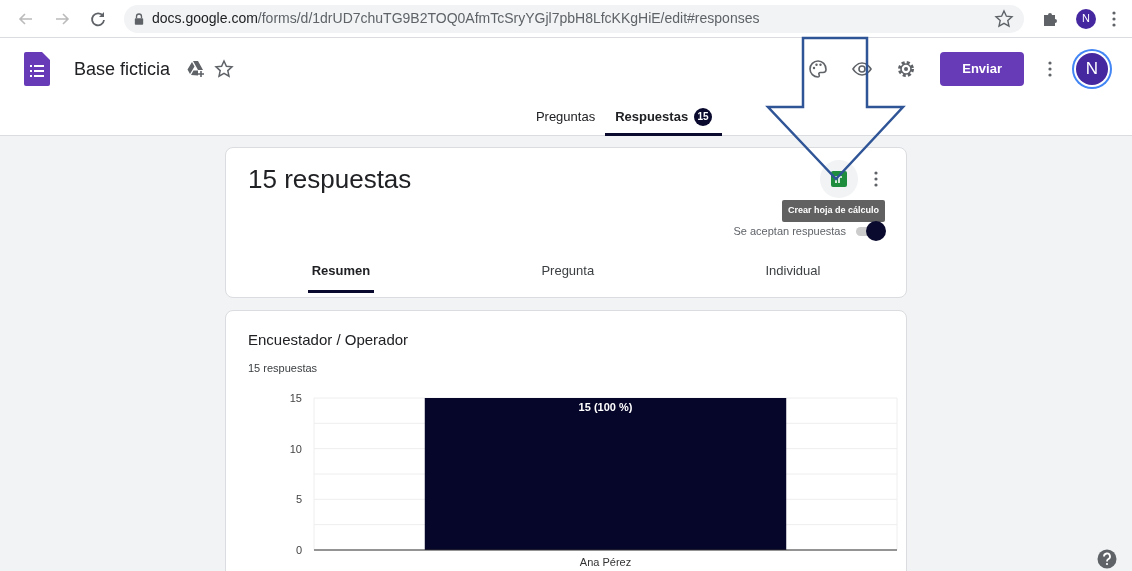 The image size is (1132, 571). Describe the element at coordinates (1114, 18) in the screenshot. I see `menu-icon` at that location.